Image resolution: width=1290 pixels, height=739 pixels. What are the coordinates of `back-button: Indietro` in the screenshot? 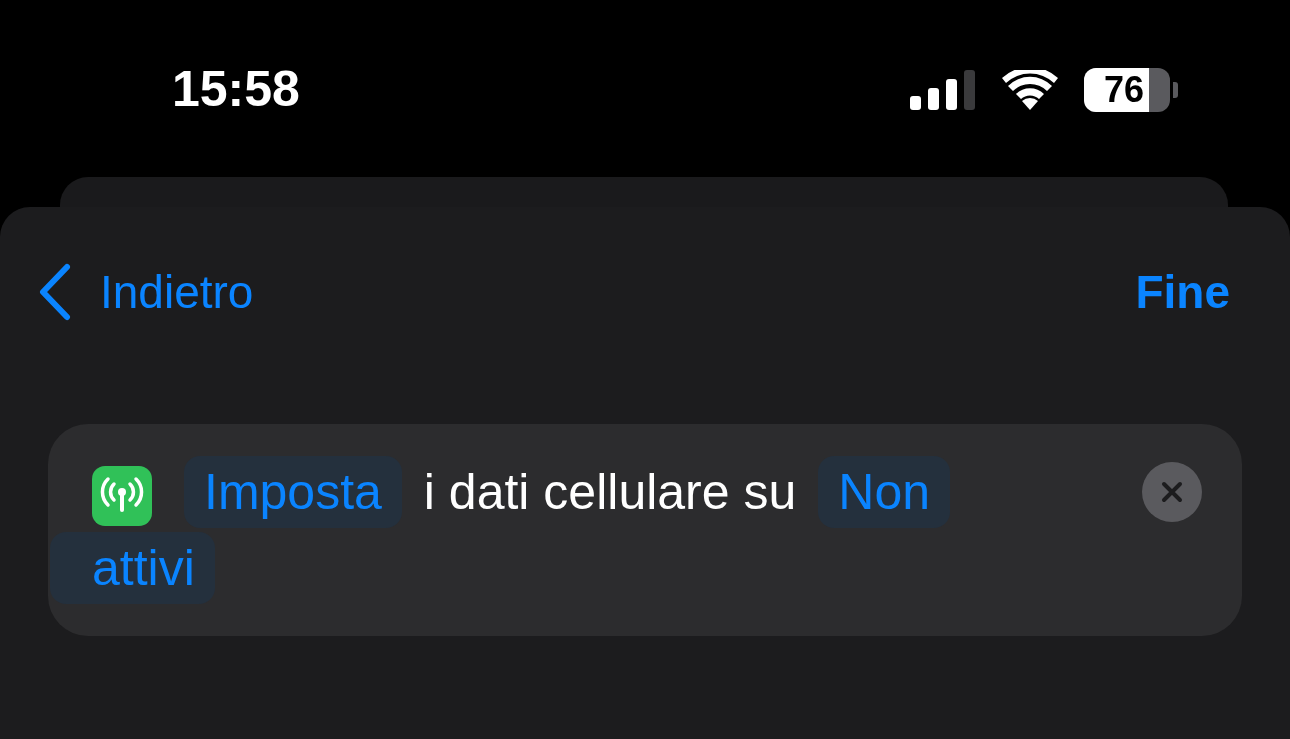 It's located at (146, 292).